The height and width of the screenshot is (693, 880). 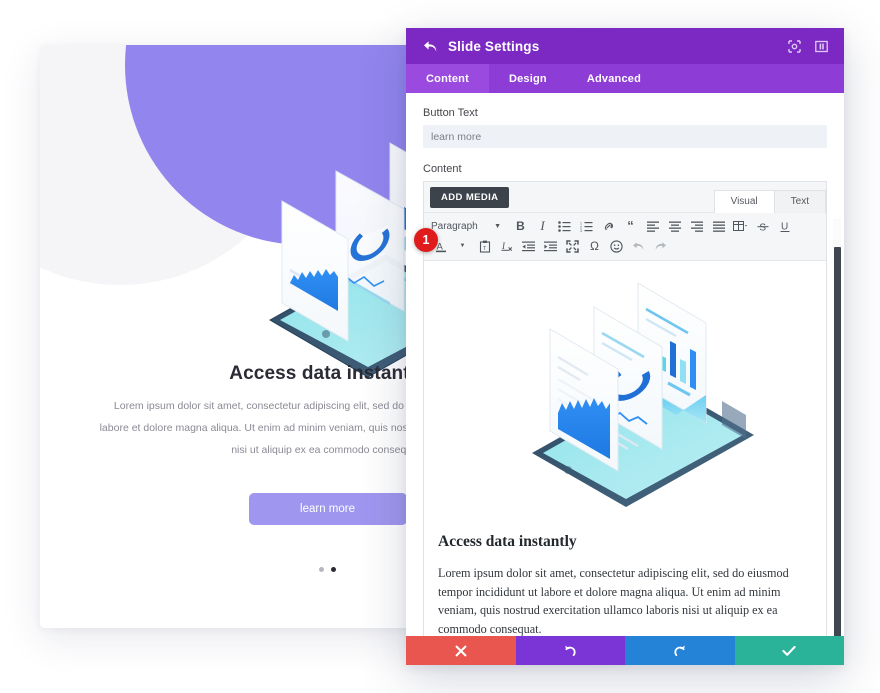 What do you see at coordinates (570, 650) in the screenshot?
I see `undo-button` at bounding box center [570, 650].